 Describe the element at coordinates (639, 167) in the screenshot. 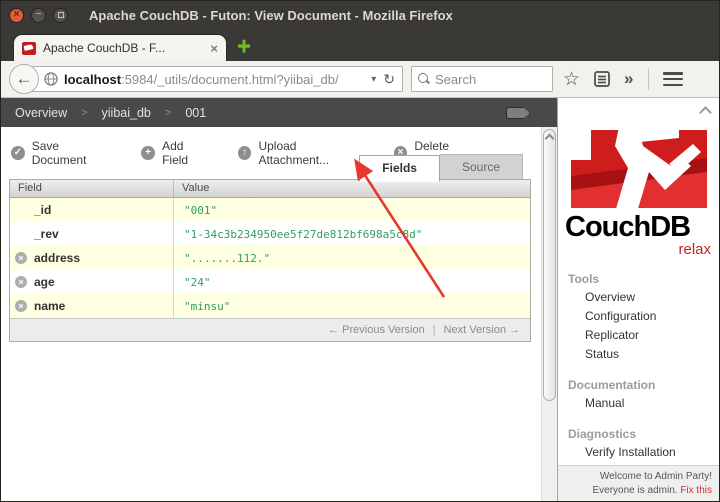

I see `couchdb-couch-icon` at that location.